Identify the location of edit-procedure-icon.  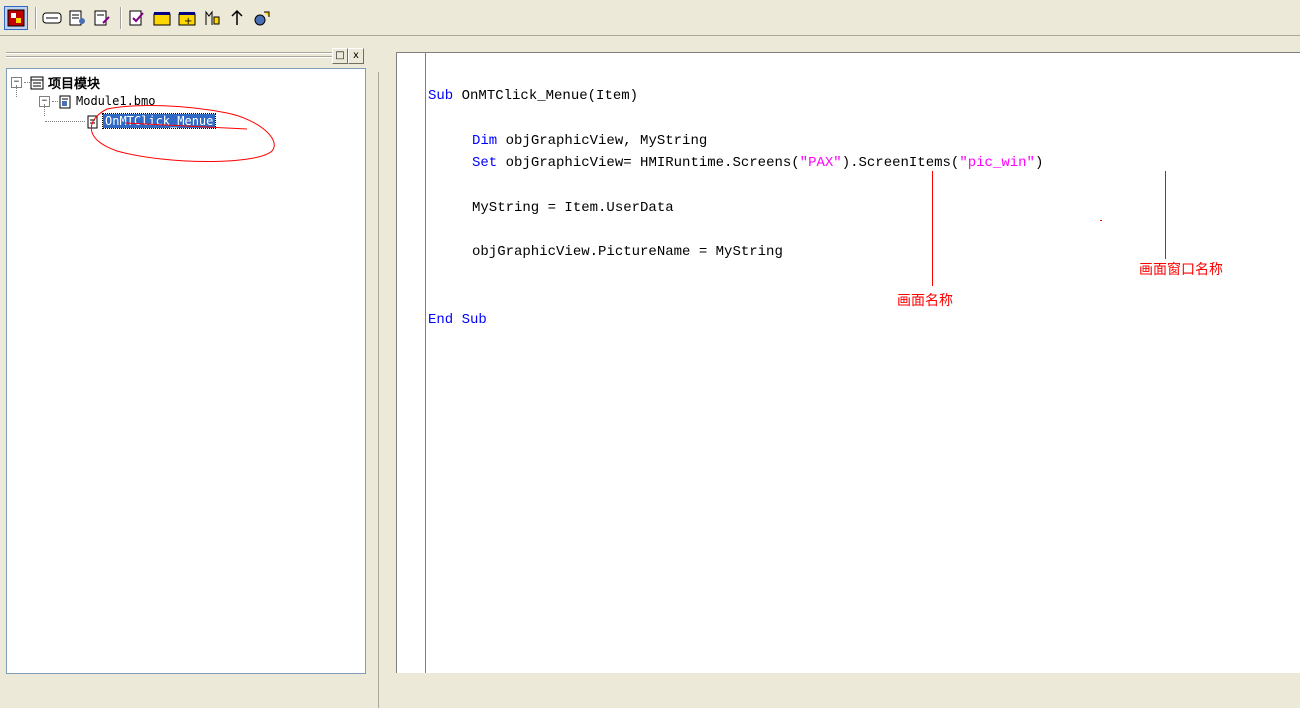
(102, 18).